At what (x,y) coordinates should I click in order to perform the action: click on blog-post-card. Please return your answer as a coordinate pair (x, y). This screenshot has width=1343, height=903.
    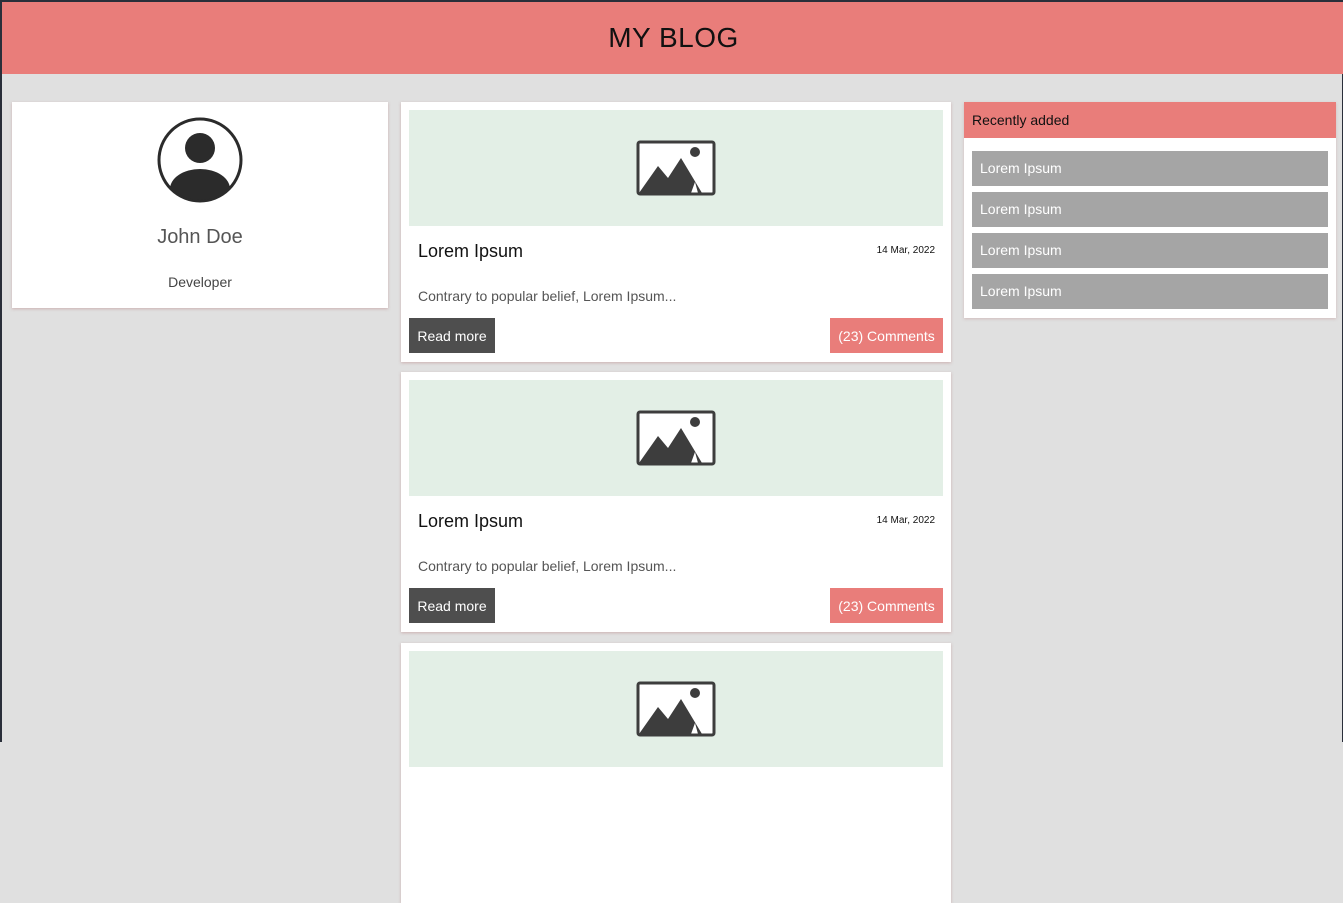
    Looking at the image, I should click on (676, 773).